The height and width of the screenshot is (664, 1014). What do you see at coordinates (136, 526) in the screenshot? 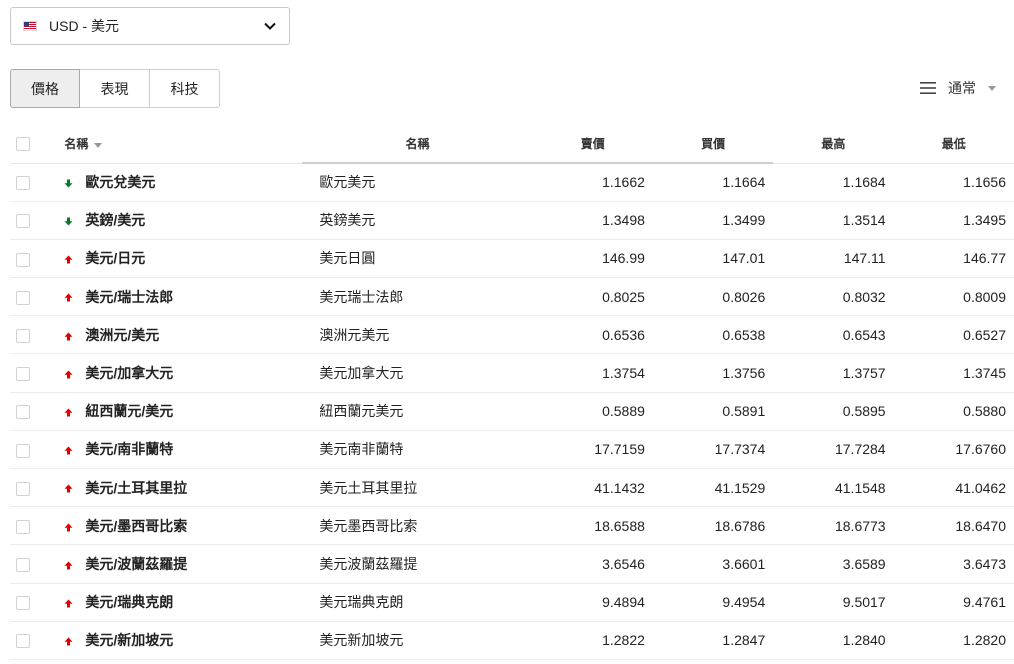
I see `symbol-link: 美元/墨西哥比索` at bounding box center [136, 526].